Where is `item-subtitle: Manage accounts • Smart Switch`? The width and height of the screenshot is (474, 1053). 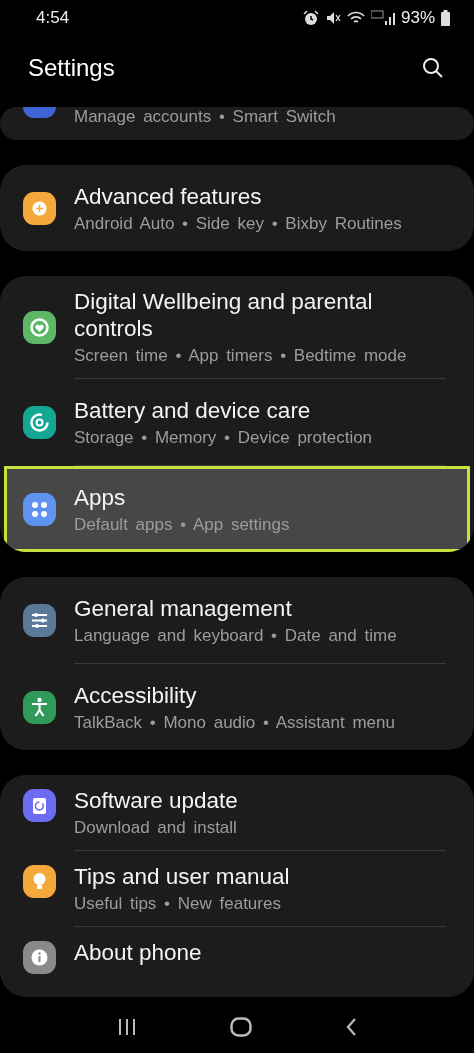 item-subtitle: Manage accounts • Smart Switch is located at coordinates (205, 117).